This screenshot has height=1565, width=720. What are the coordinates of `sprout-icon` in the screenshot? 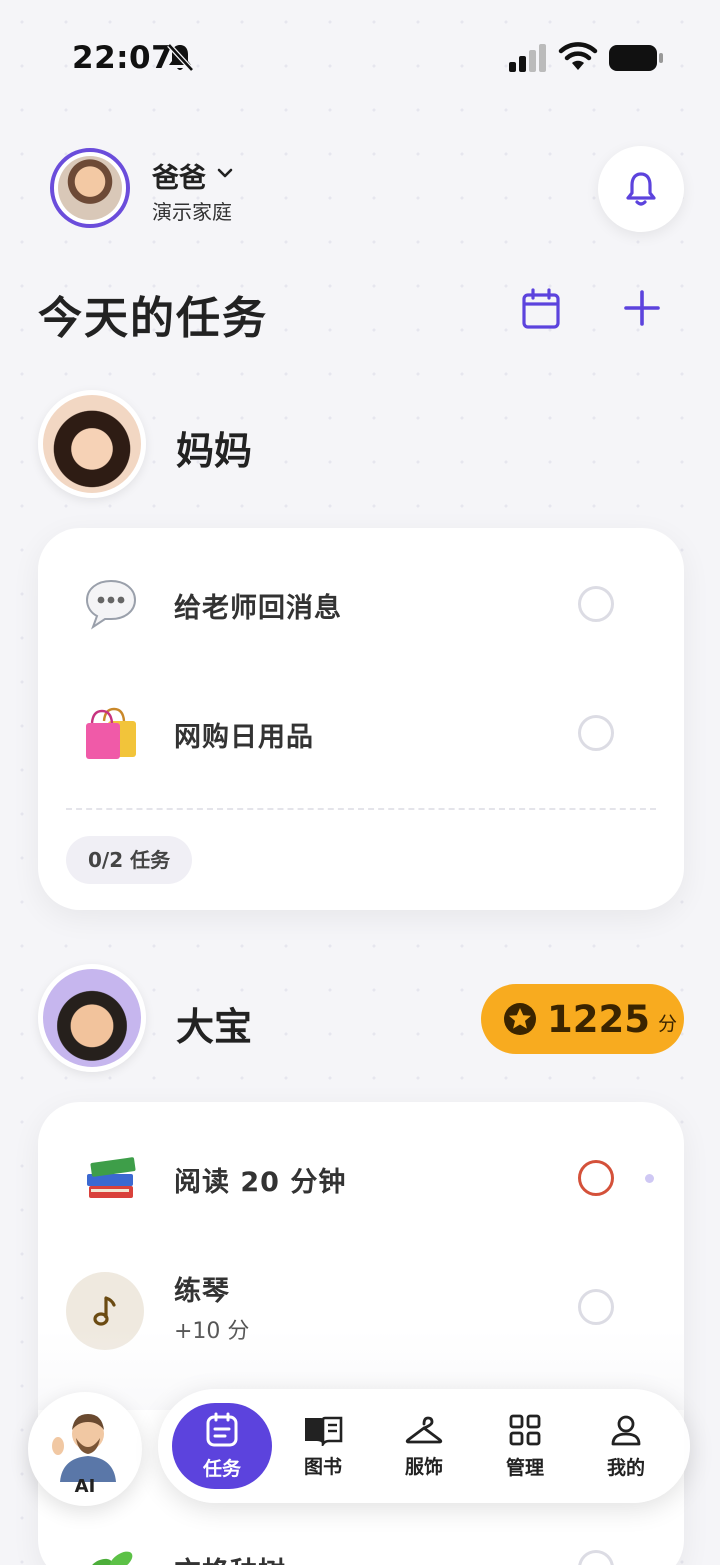 It's located at (111, 1551).